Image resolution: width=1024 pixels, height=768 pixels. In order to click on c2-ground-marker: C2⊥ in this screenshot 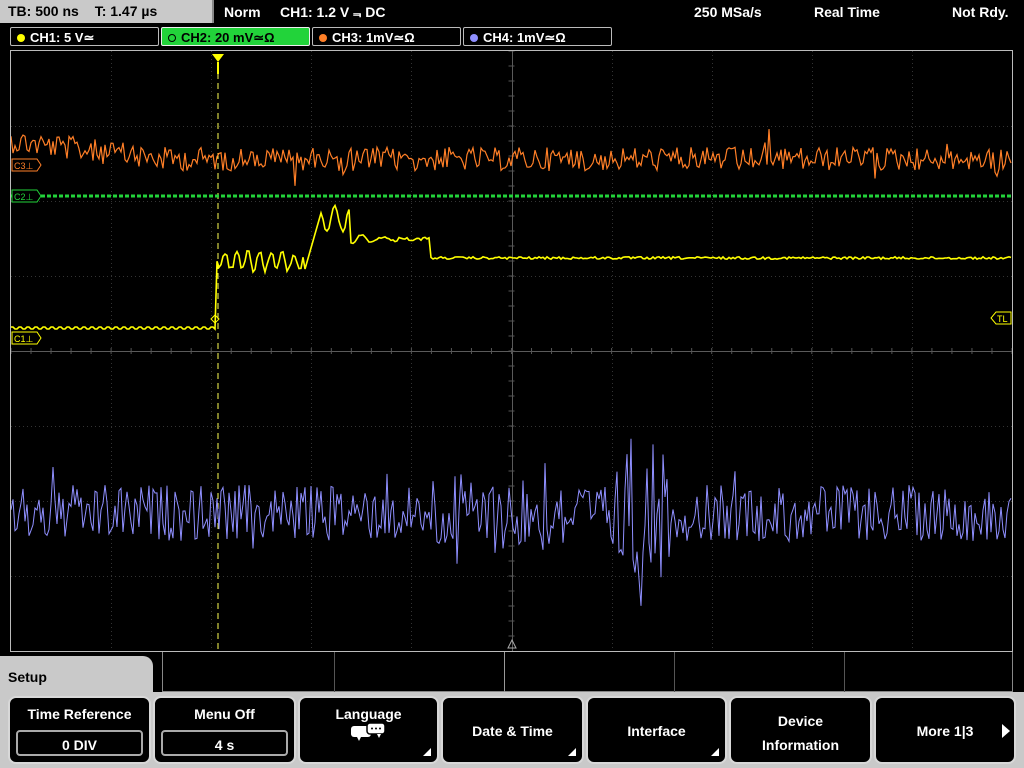, I will do `click(26, 196)`.